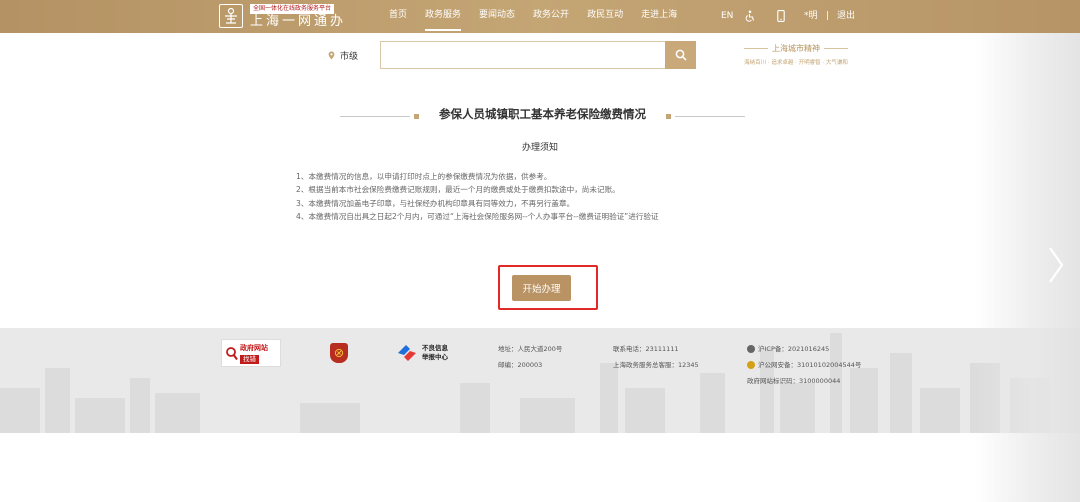  What do you see at coordinates (795, 48) in the screenshot?
I see `city-spirit-title: 上海城市精神` at bounding box center [795, 48].